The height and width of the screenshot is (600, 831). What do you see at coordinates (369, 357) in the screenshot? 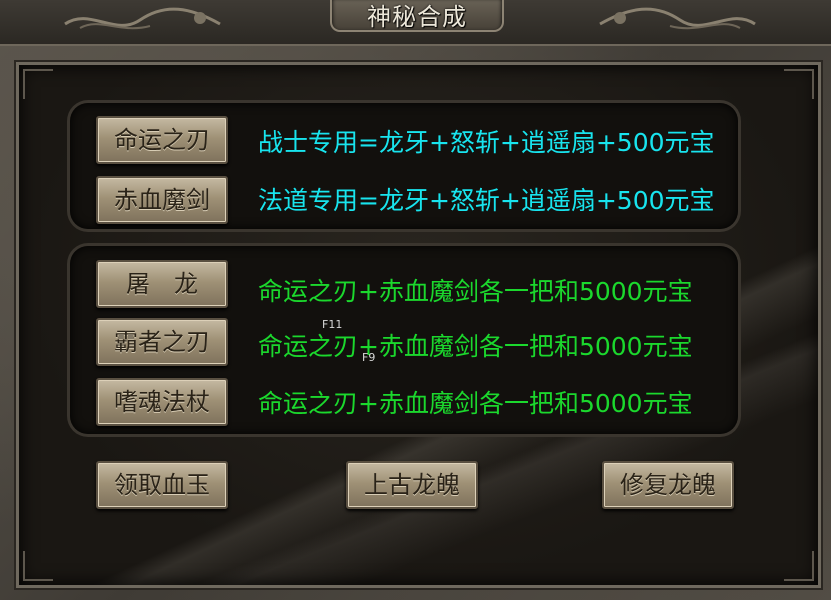
I see `hotkey-tag: F9` at bounding box center [369, 357].